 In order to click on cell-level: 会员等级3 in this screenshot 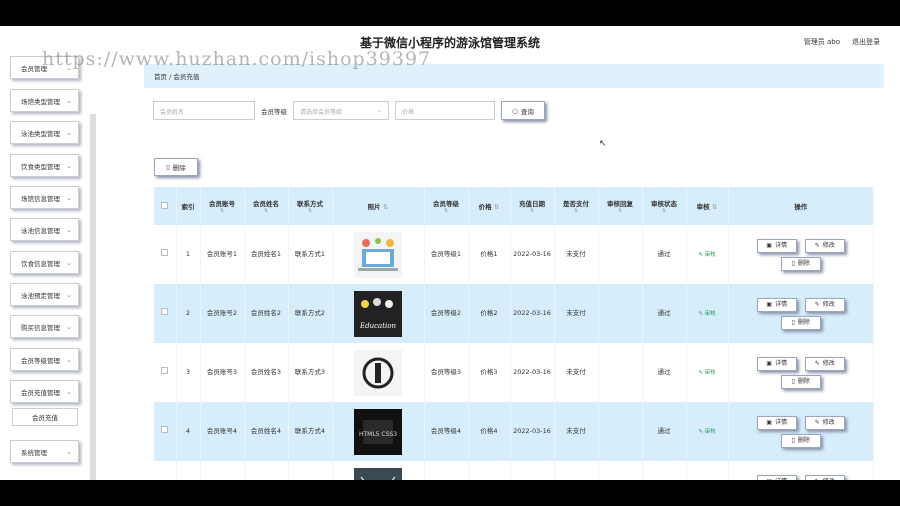, I will do `click(446, 372)`.